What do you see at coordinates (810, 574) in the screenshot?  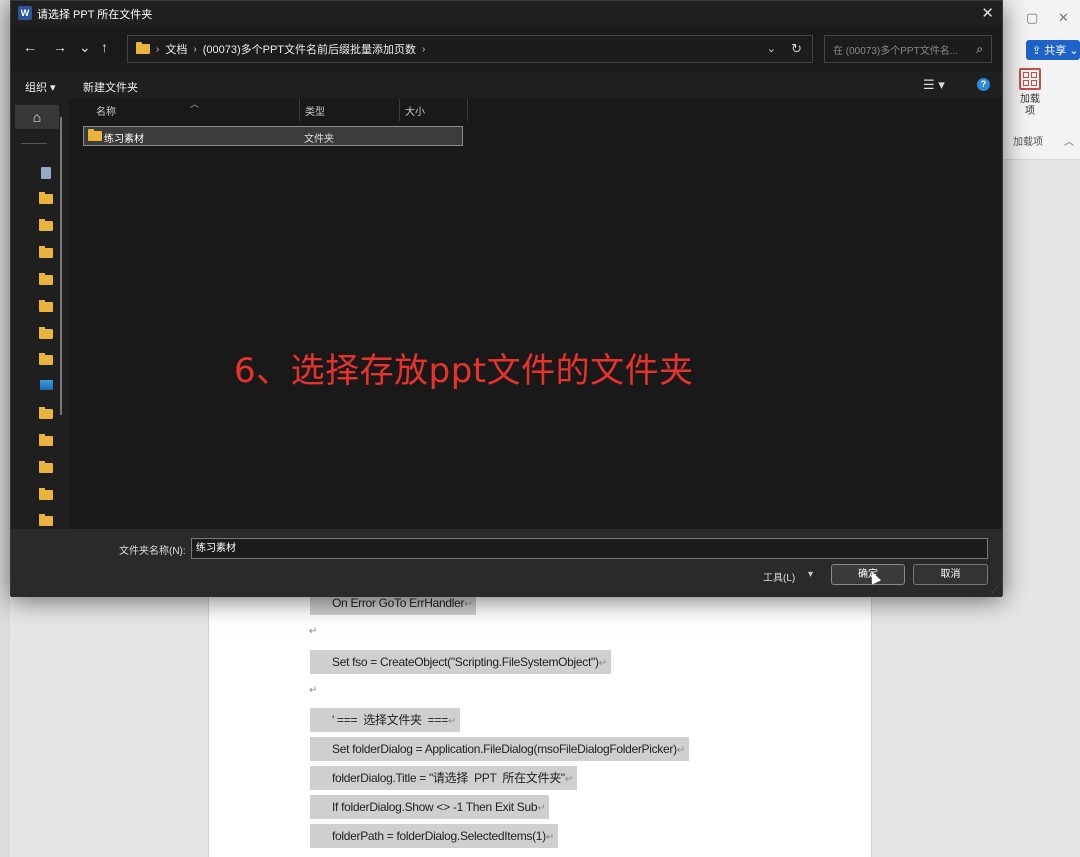 I see `tools-dropdown-icon: ▾` at bounding box center [810, 574].